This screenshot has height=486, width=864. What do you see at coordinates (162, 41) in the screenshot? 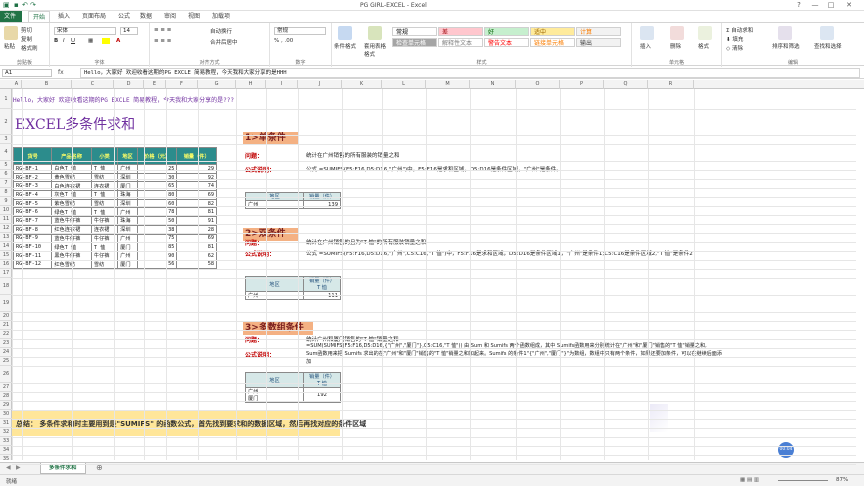
I see `align-left-icon: ≡ ≡ ≡` at bounding box center [162, 41].